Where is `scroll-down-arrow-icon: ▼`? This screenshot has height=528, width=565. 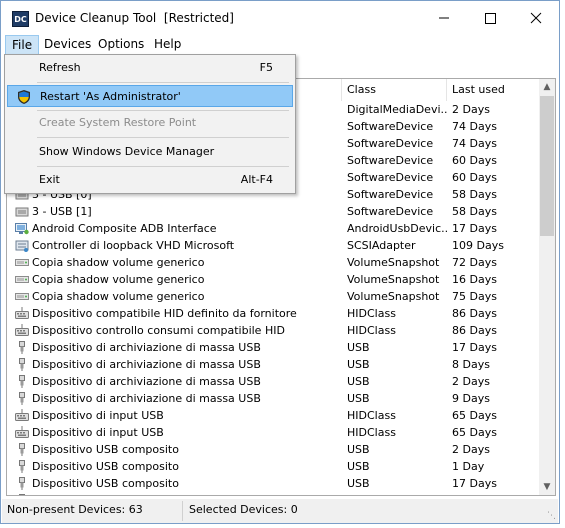
scroll-down-arrow-icon: ▼ is located at coordinates (547, 487).